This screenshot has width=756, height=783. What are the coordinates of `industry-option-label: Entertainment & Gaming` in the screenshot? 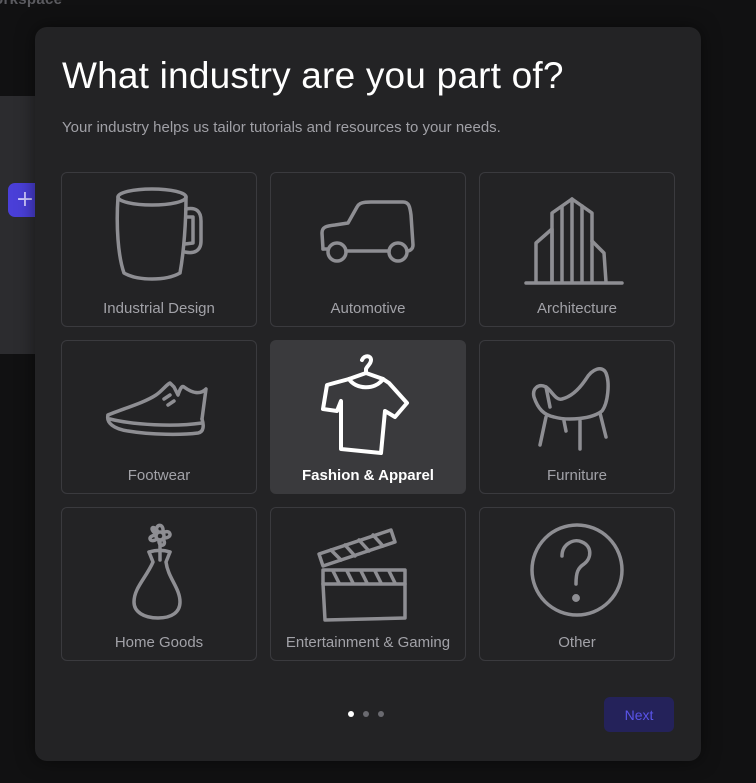 It's located at (368, 642).